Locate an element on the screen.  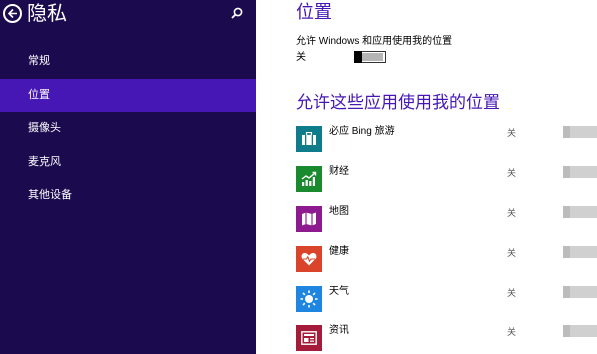
app-name: 财经 is located at coordinates (339, 171).